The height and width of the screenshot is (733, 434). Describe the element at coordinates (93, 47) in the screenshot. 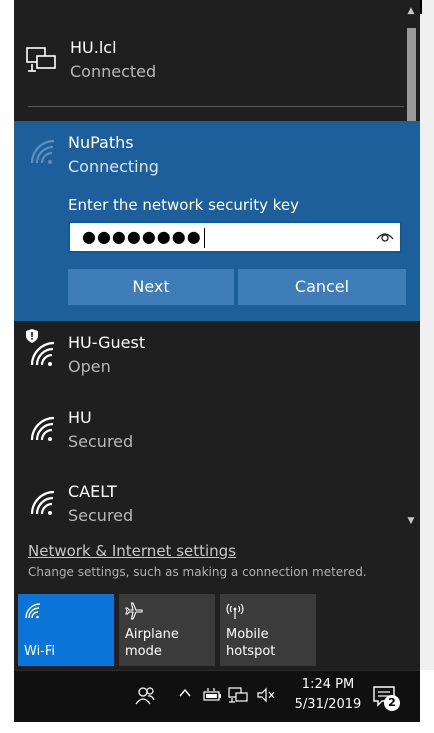

I see `ethernet-name: HU.lcl` at that location.